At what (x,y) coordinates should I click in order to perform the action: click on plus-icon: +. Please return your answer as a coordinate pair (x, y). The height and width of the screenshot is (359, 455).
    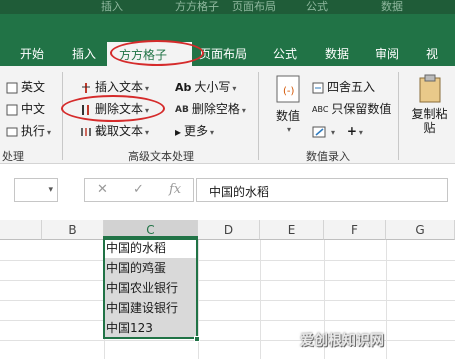
    Looking at the image, I should click on (351, 131).